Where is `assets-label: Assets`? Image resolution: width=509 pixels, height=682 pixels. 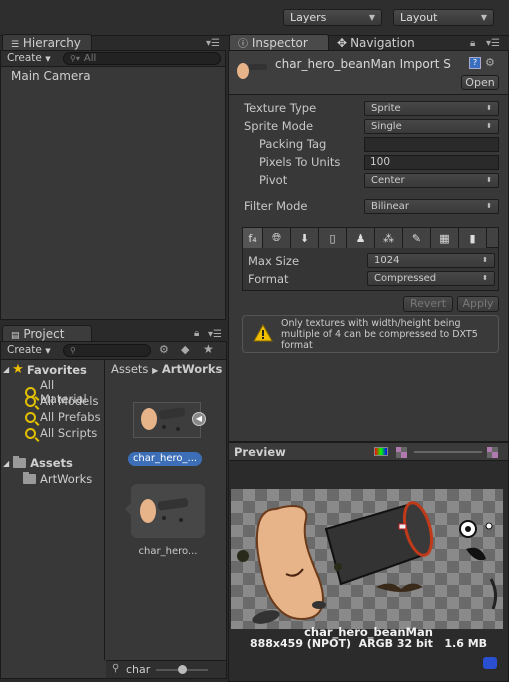
assets-label: Assets is located at coordinates (51, 463).